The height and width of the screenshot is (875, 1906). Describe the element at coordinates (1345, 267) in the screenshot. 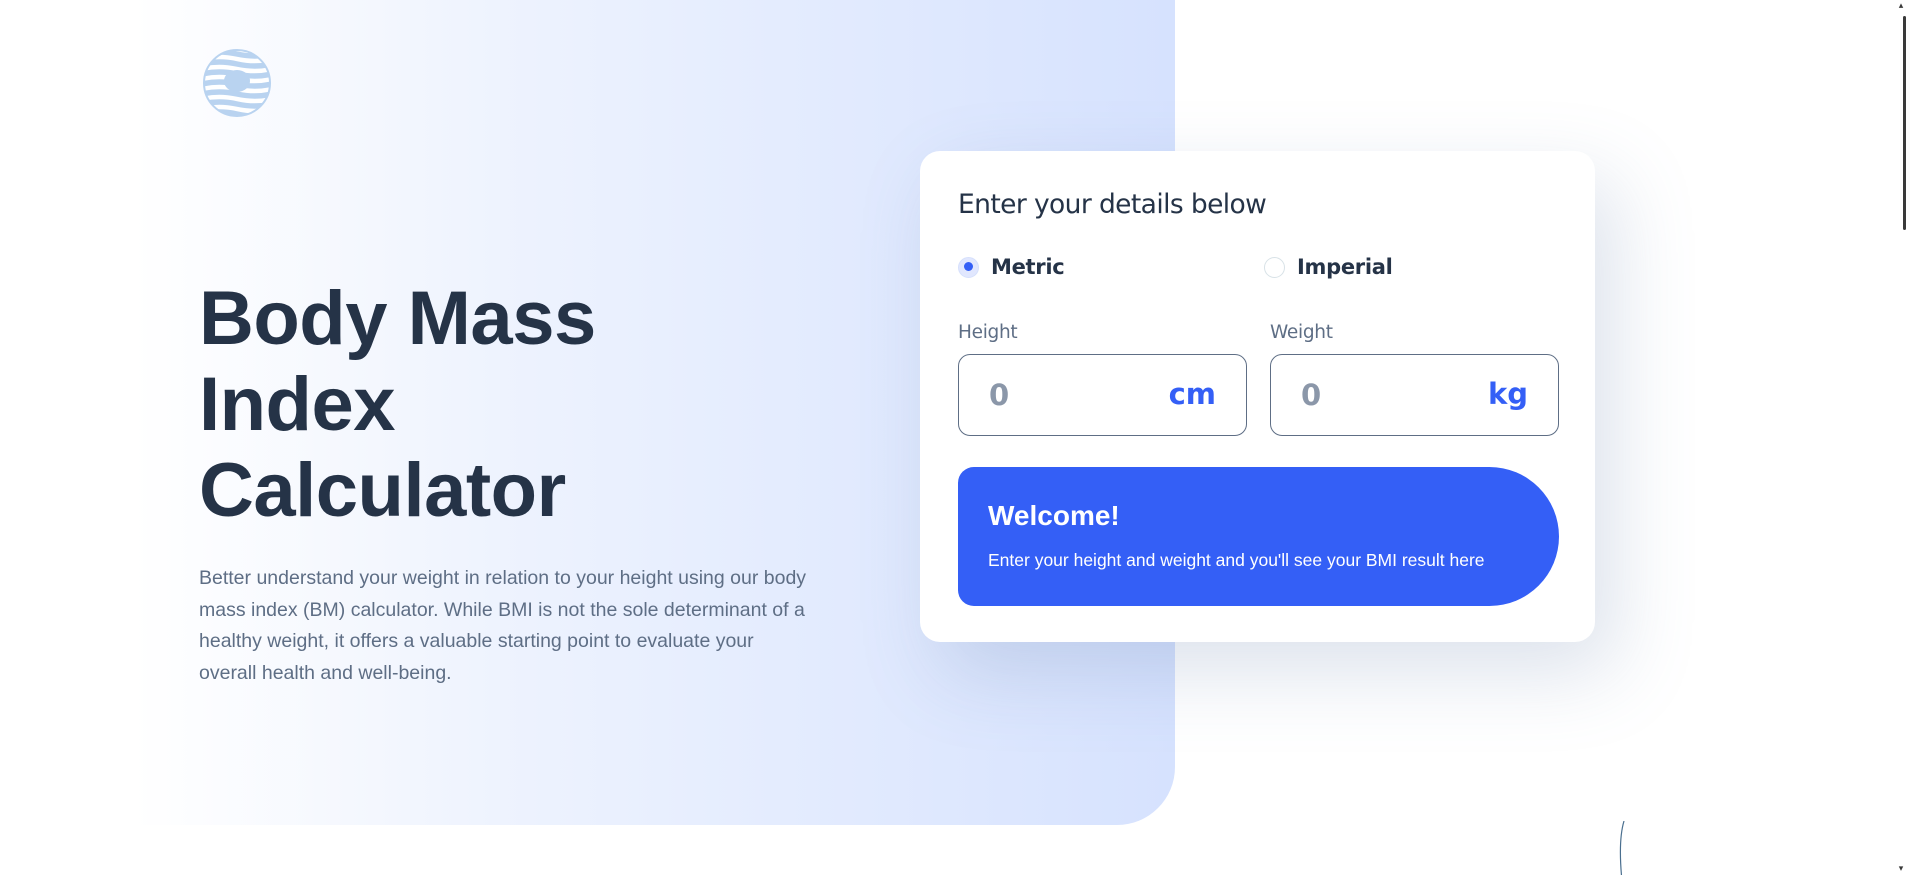

I see `imperial-radio-label: Imperial` at that location.